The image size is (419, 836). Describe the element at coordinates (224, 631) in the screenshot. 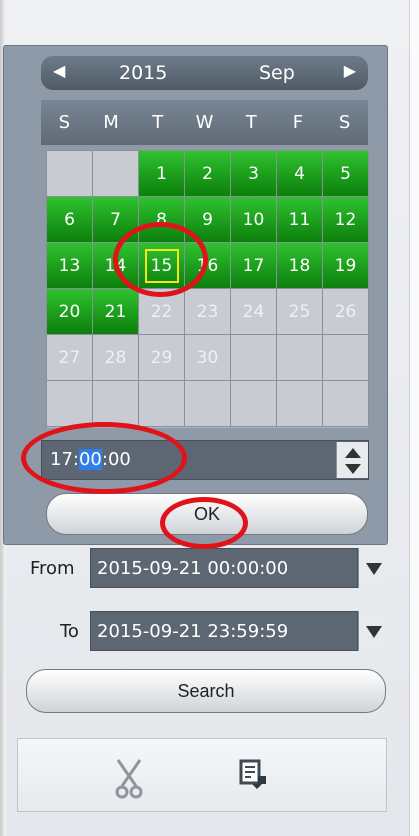

I see `to-datetime-field: 2015-09-21 23:59:59` at that location.